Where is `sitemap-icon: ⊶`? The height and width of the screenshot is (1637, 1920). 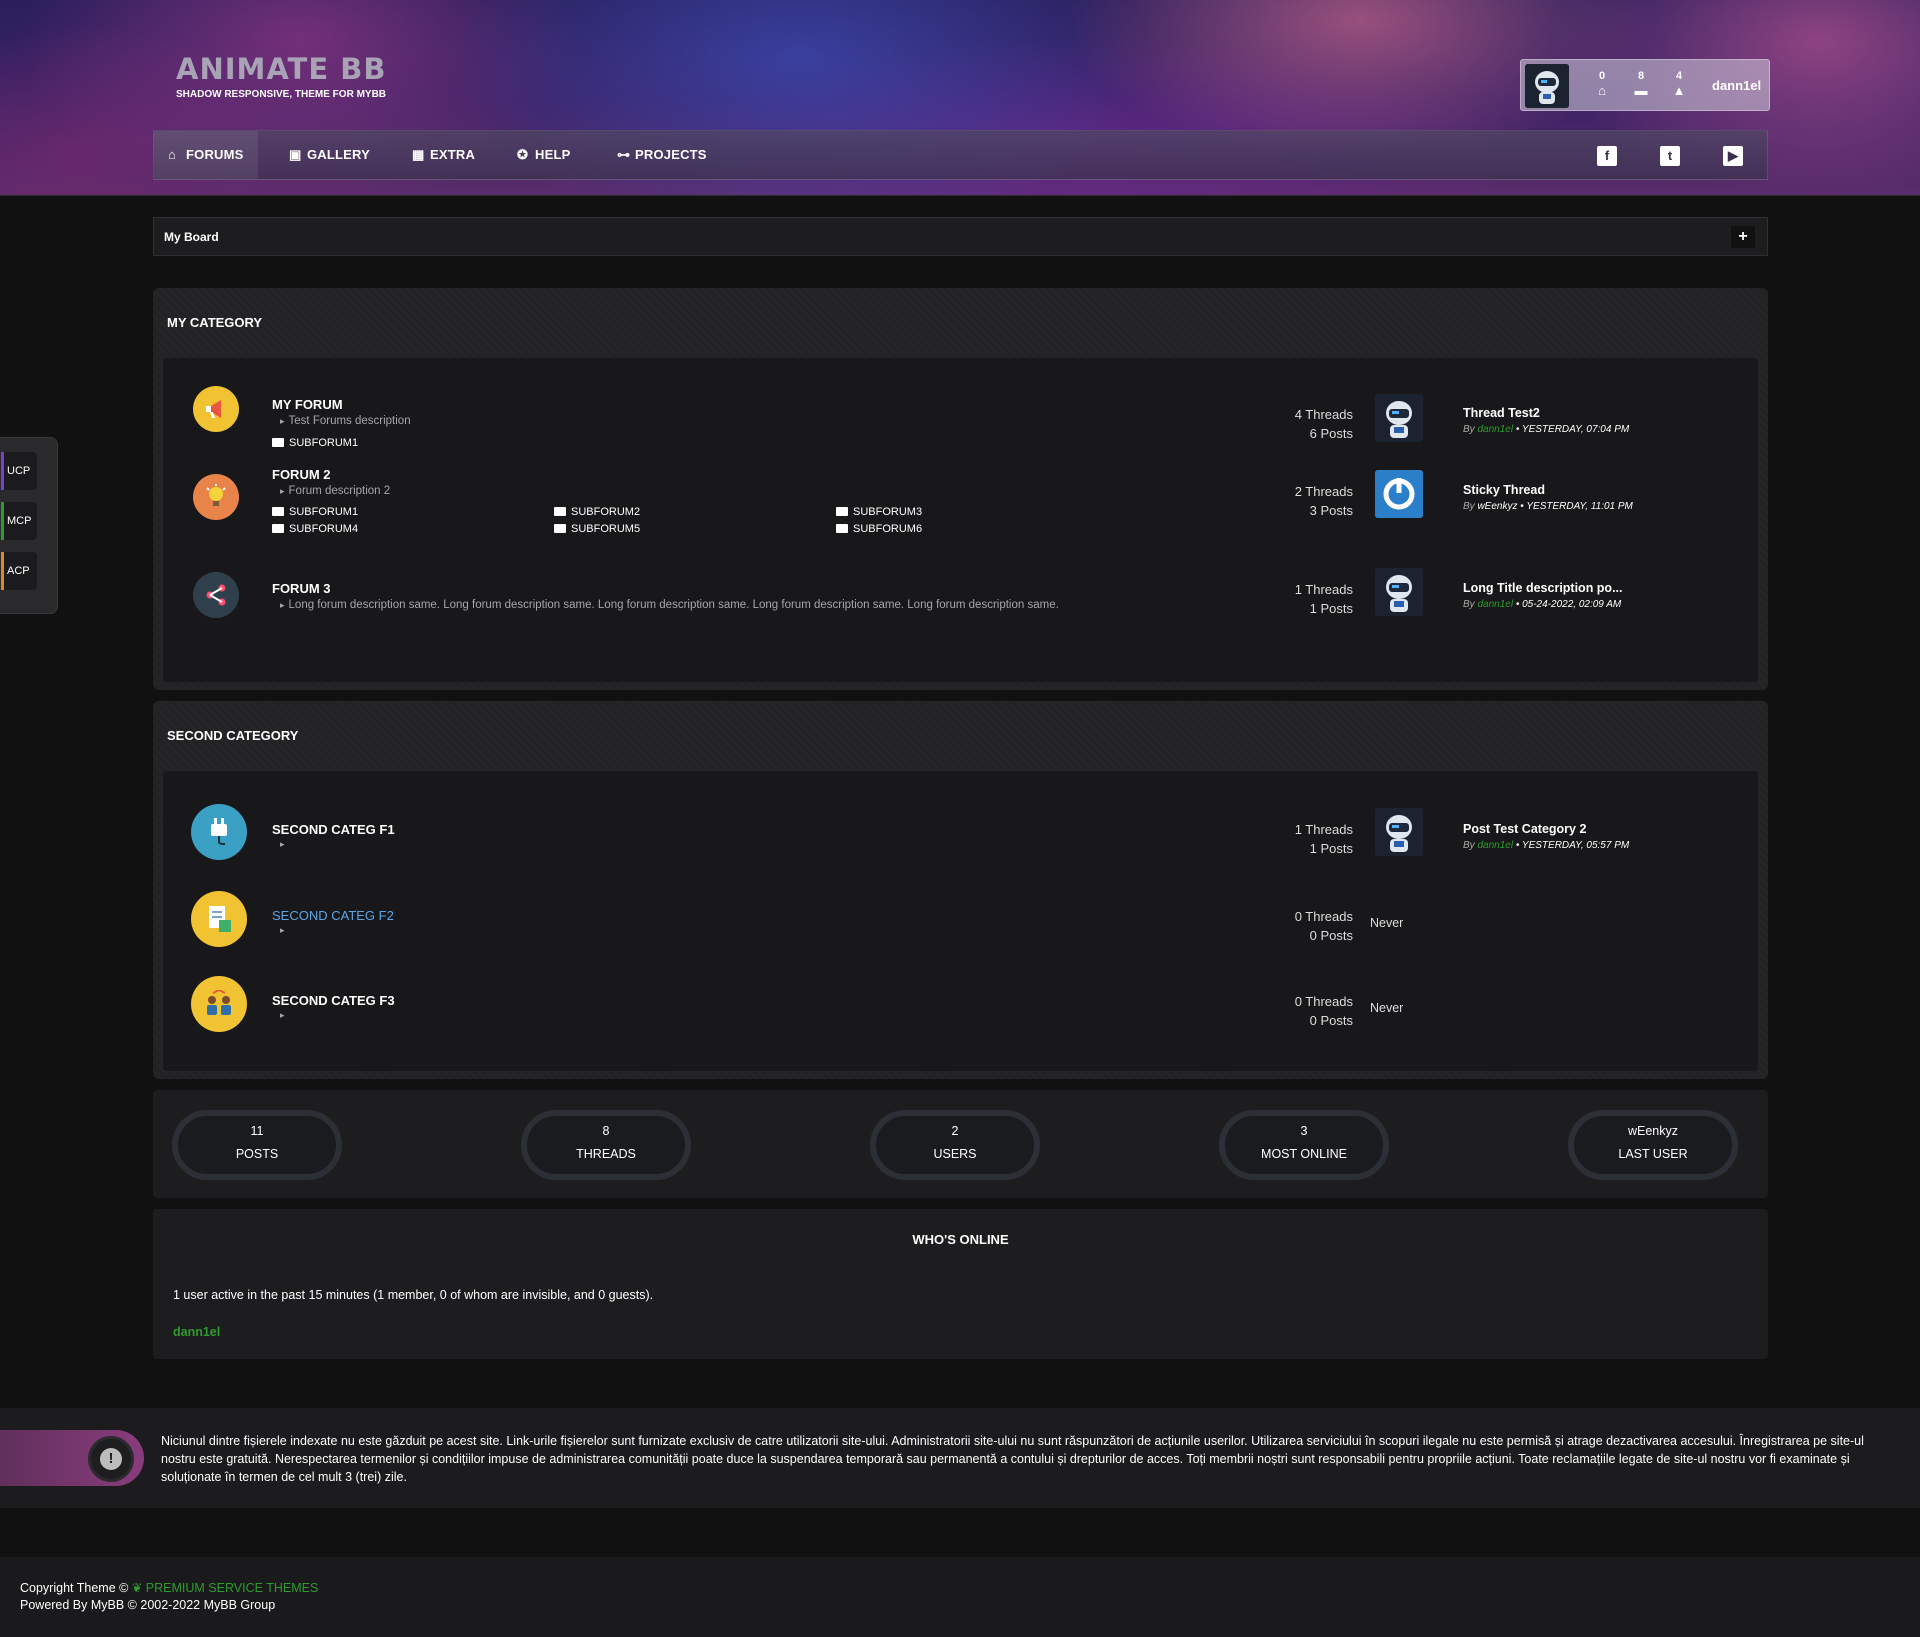
sitemap-icon: ⊶ is located at coordinates (624, 154).